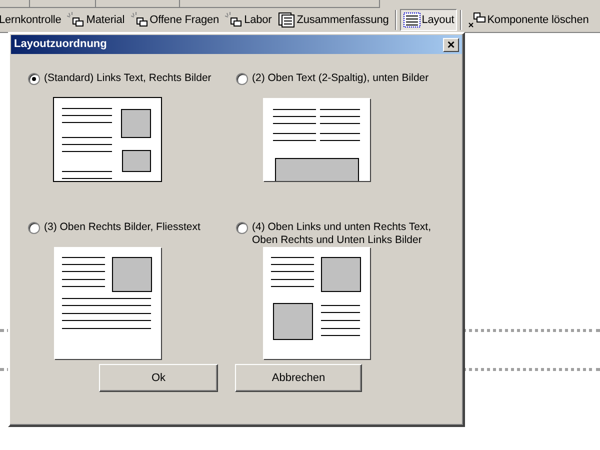  Describe the element at coordinates (477, 20) in the screenshot. I see `delete-component-icon` at that location.